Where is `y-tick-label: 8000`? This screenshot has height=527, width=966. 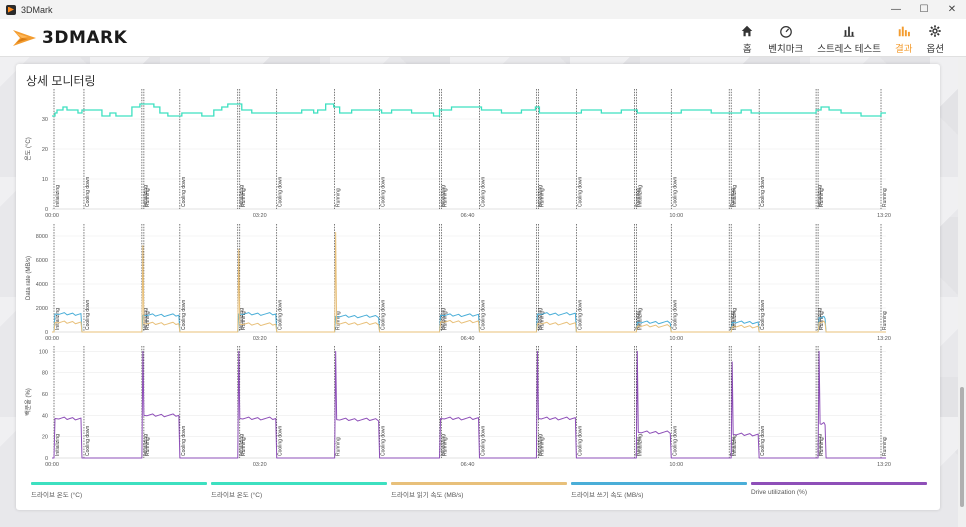
y-tick-label: 8000 is located at coordinates (42, 237).